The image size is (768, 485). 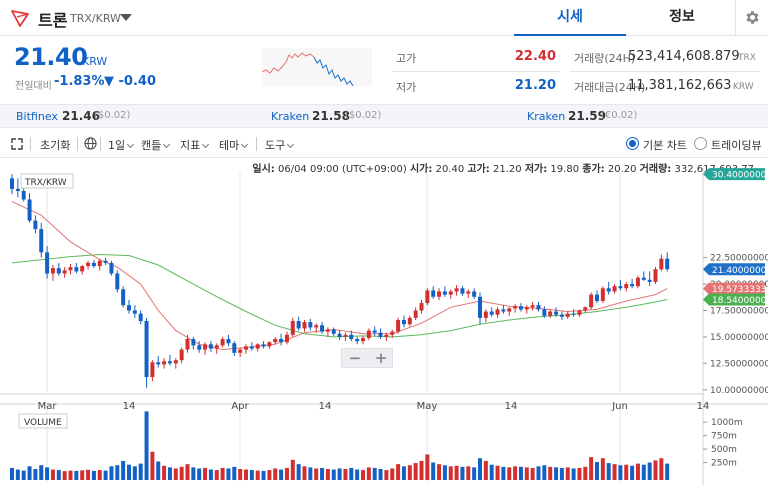 What do you see at coordinates (665, 145) in the screenshot?
I see `basic-chart-label: 기본 차트` at bounding box center [665, 145].